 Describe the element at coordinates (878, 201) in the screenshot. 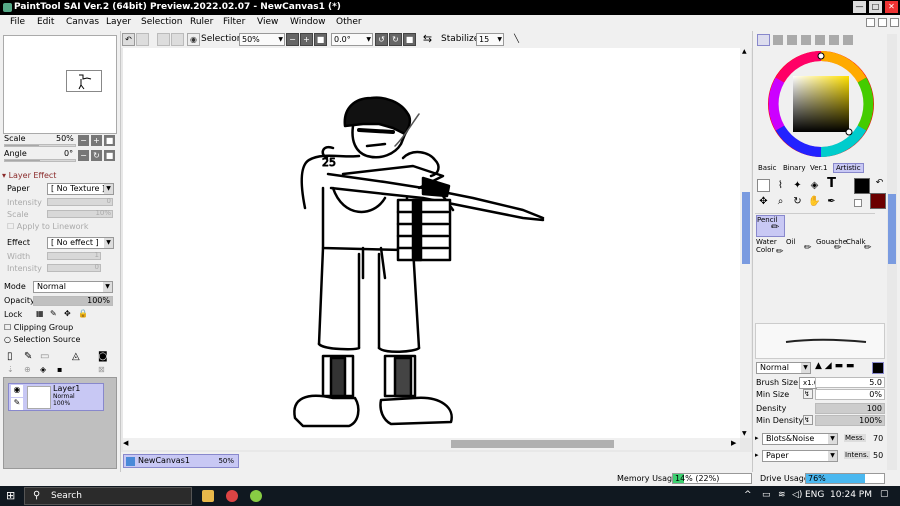

I see `secondary-color-swatch` at that location.